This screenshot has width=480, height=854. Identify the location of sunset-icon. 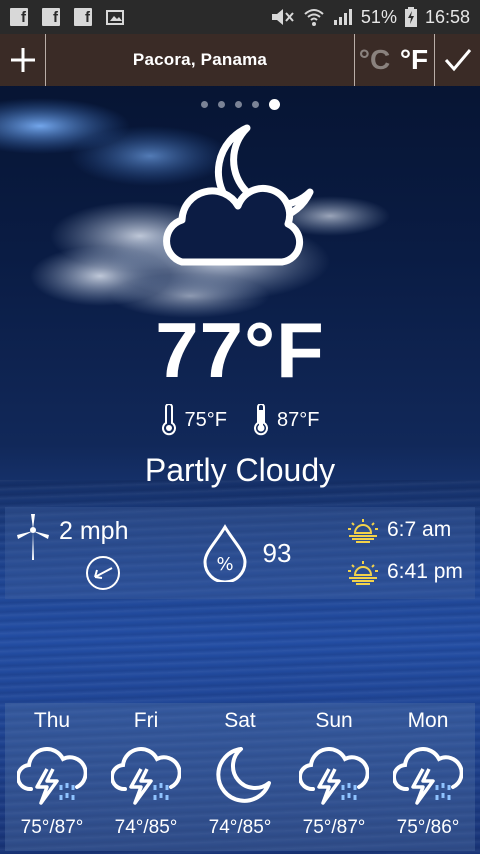
(363, 573).